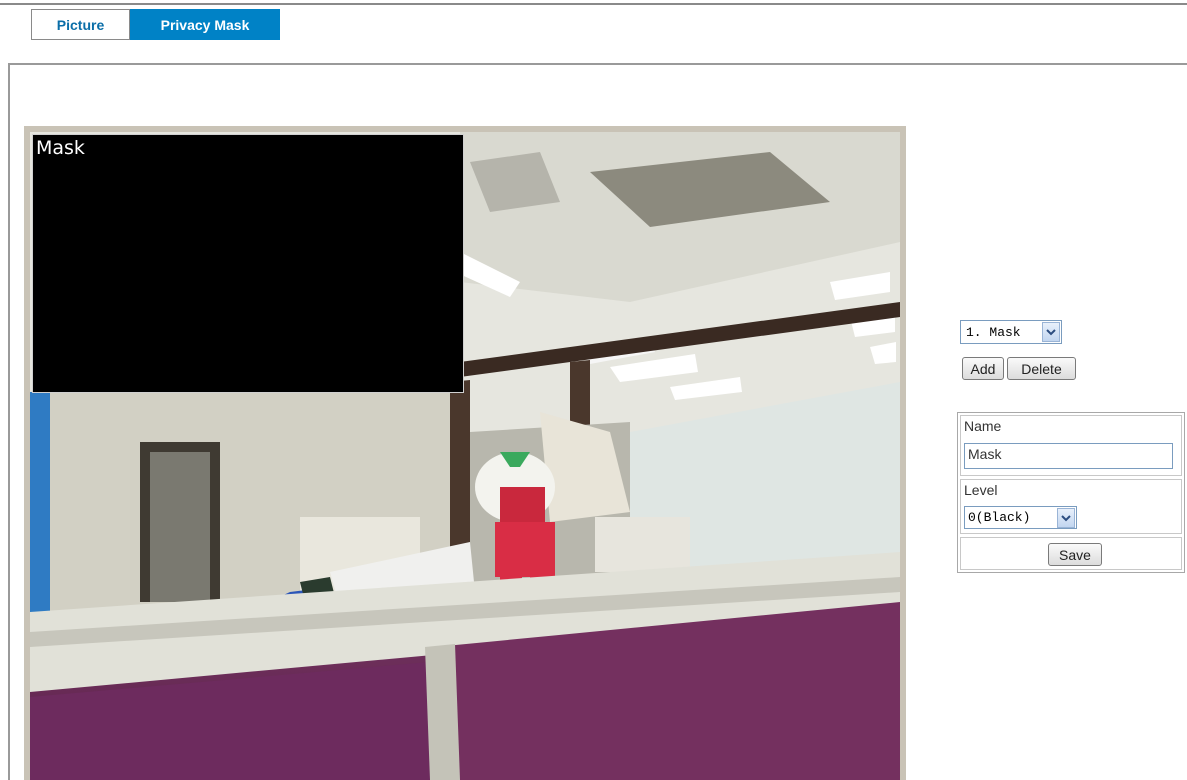  I want to click on privacy-mask-region: Mask, so click(248, 263).